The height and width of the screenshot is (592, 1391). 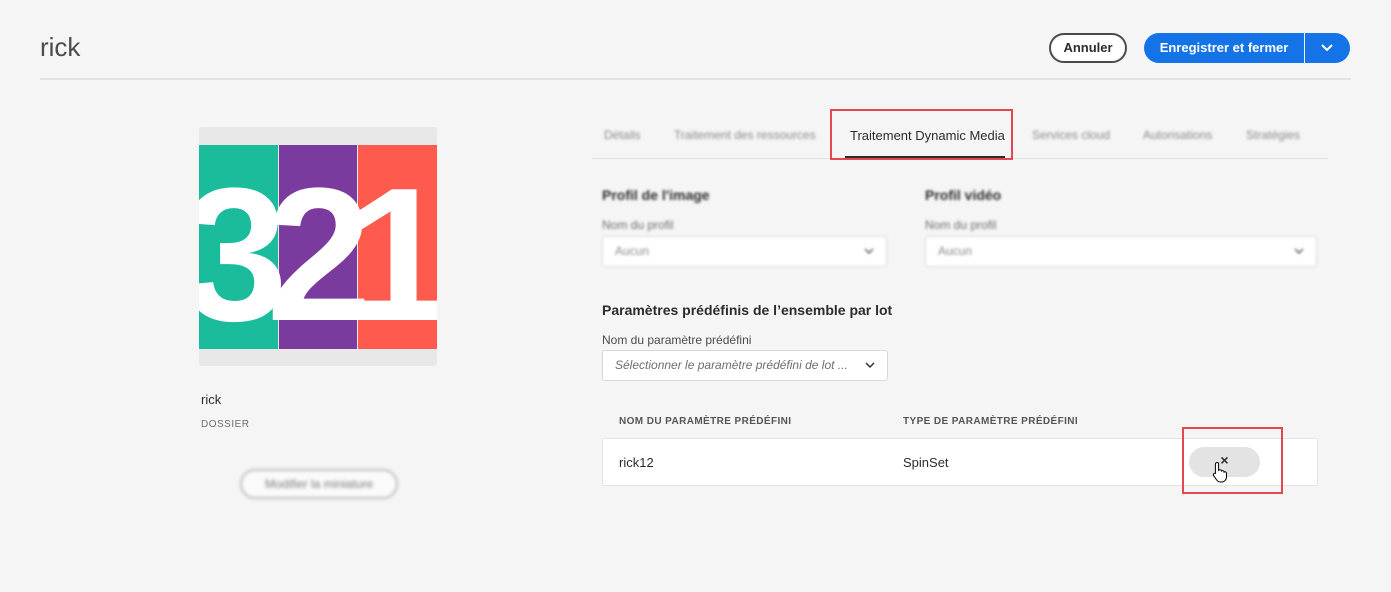 I want to click on header-divider, so click(x=695, y=79).